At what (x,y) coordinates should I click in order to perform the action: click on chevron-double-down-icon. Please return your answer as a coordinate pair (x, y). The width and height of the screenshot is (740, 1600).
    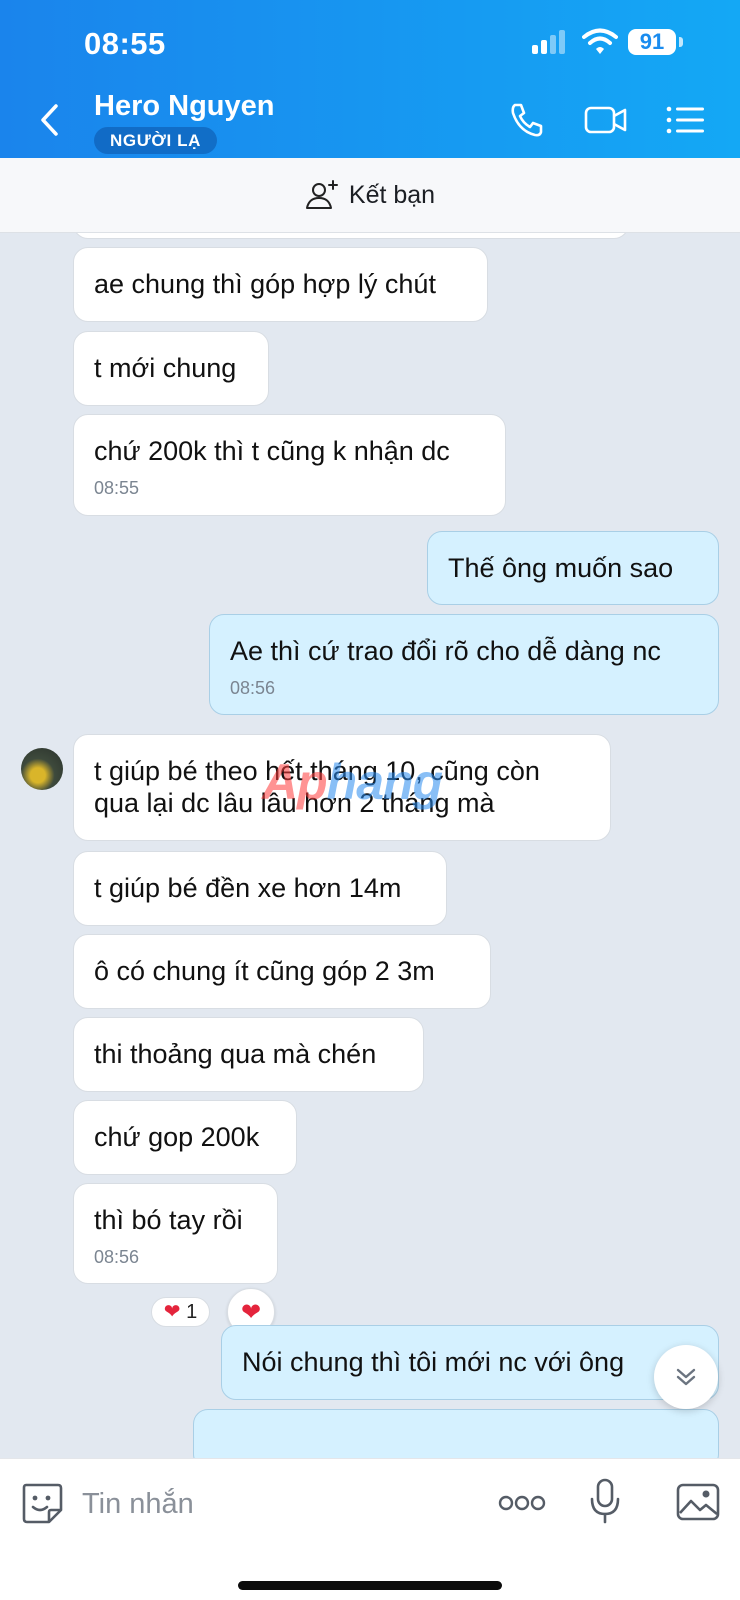
    Looking at the image, I should click on (686, 1377).